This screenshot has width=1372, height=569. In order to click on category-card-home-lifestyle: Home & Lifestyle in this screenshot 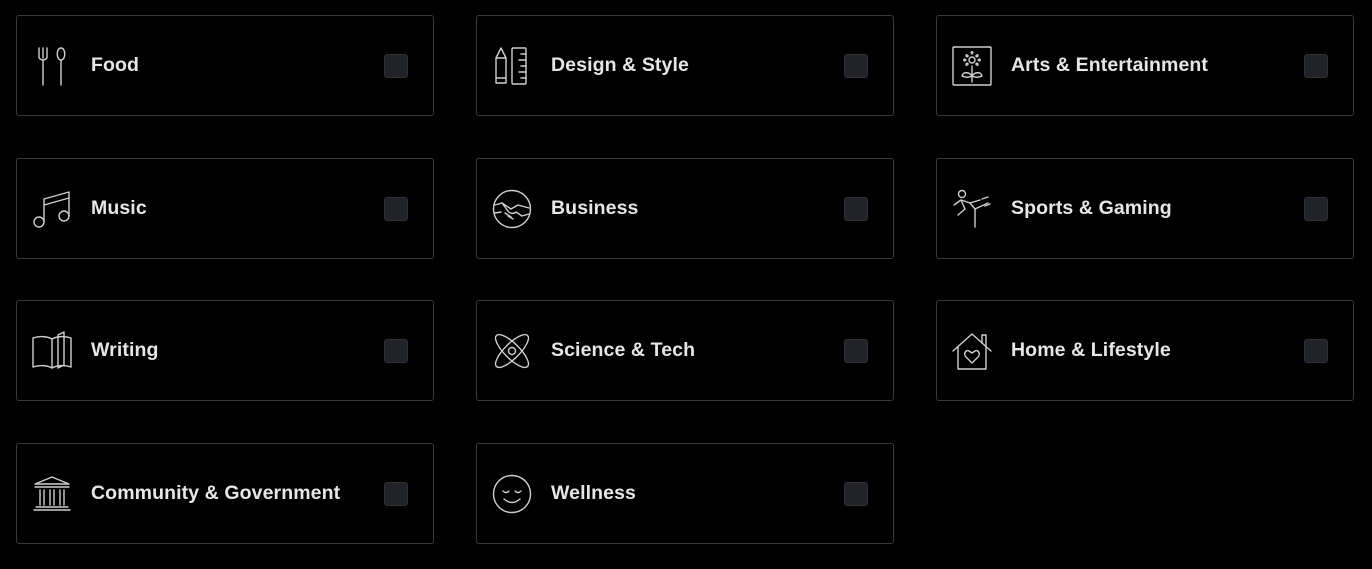, I will do `click(1145, 350)`.